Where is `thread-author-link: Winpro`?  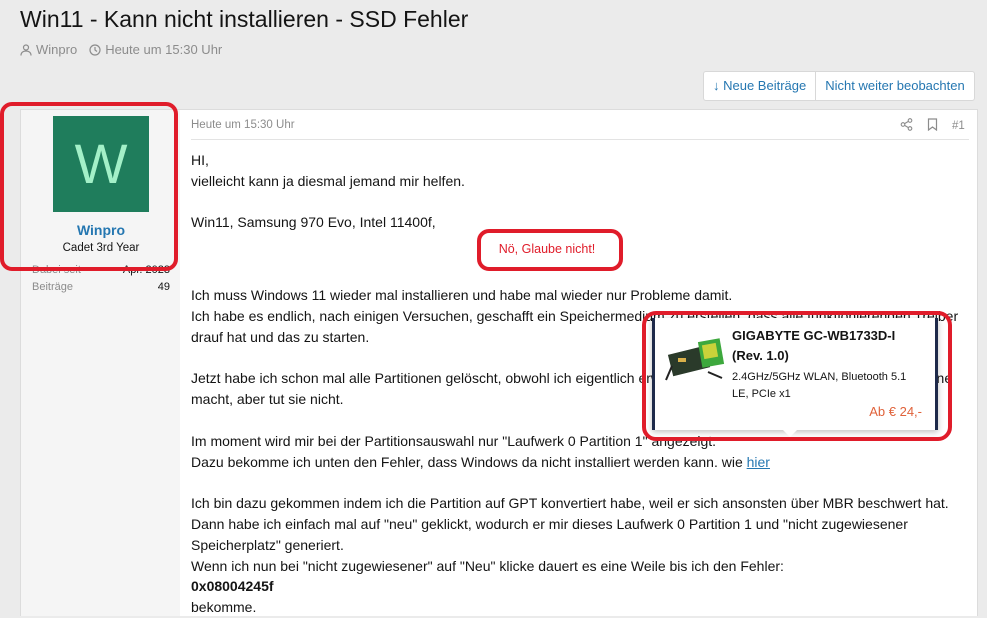
thread-author-link: Winpro is located at coordinates (56, 49).